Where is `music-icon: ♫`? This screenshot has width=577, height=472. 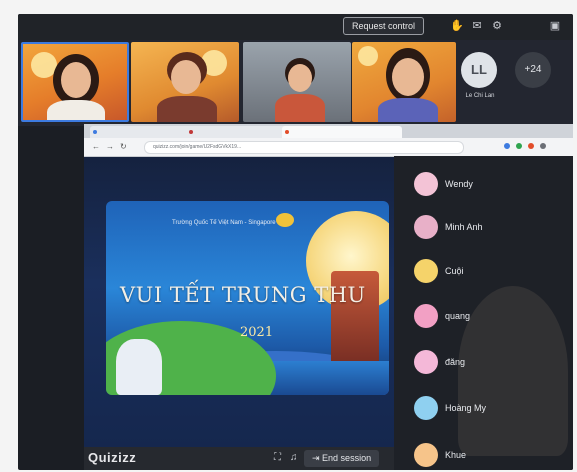 music-icon: ♫ is located at coordinates (294, 457).